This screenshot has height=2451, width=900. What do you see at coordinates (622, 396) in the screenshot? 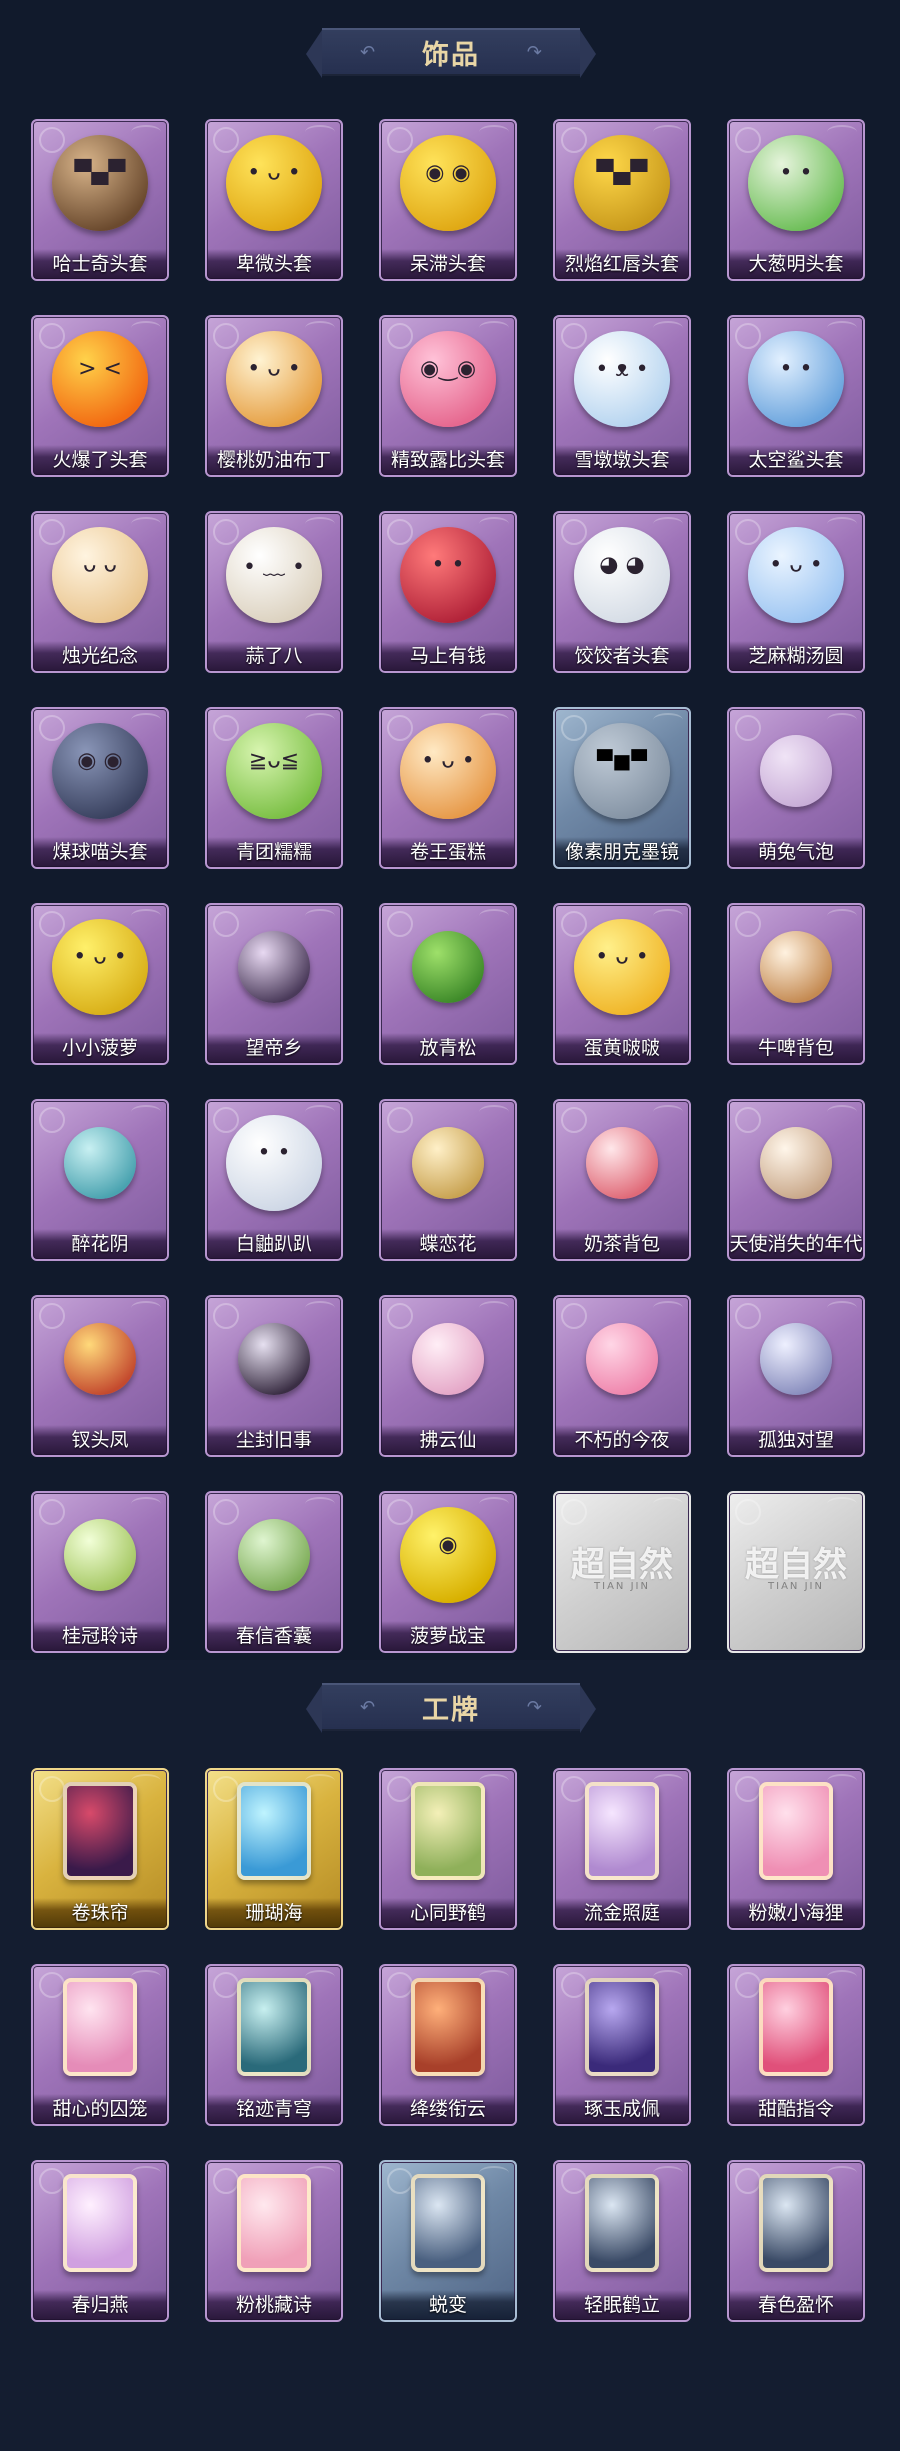
I see `accessory-card: • ᴥ • 雪墩墩头套` at bounding box center [622, 396].